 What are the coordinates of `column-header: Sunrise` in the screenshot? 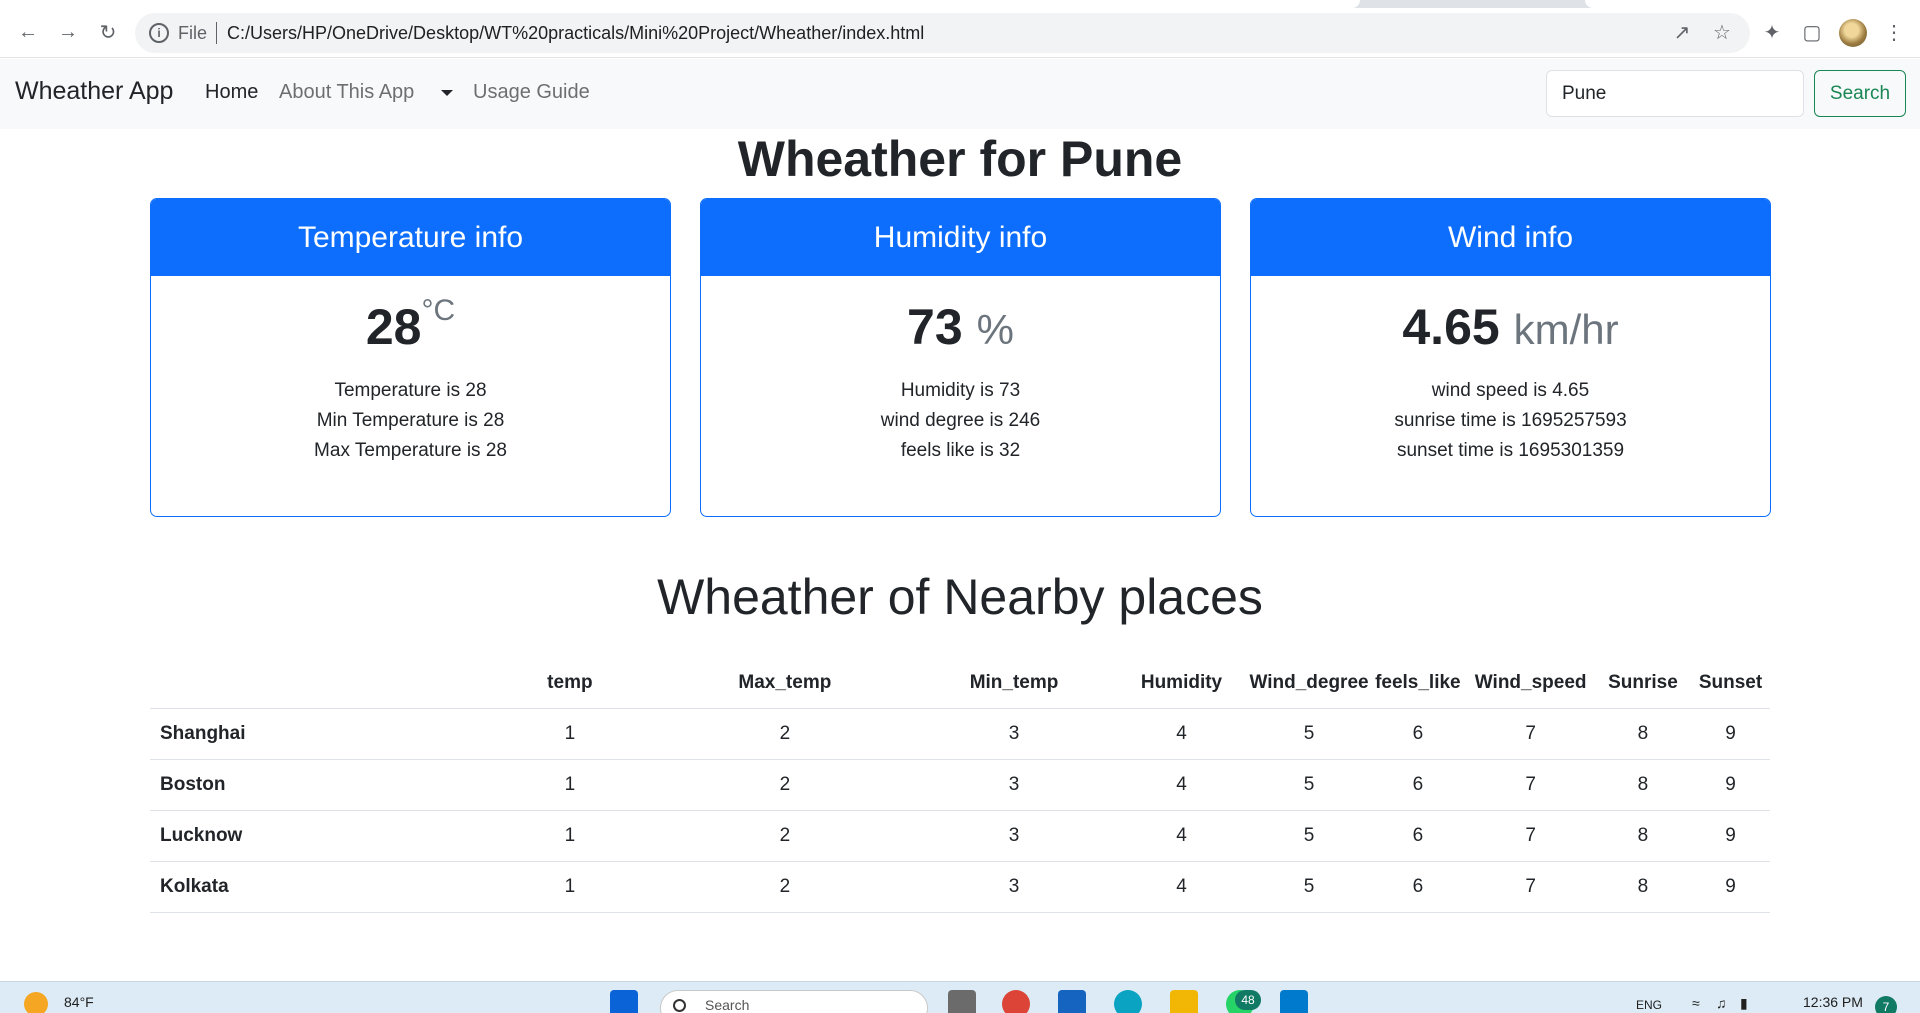 It's located at (1643, 684).